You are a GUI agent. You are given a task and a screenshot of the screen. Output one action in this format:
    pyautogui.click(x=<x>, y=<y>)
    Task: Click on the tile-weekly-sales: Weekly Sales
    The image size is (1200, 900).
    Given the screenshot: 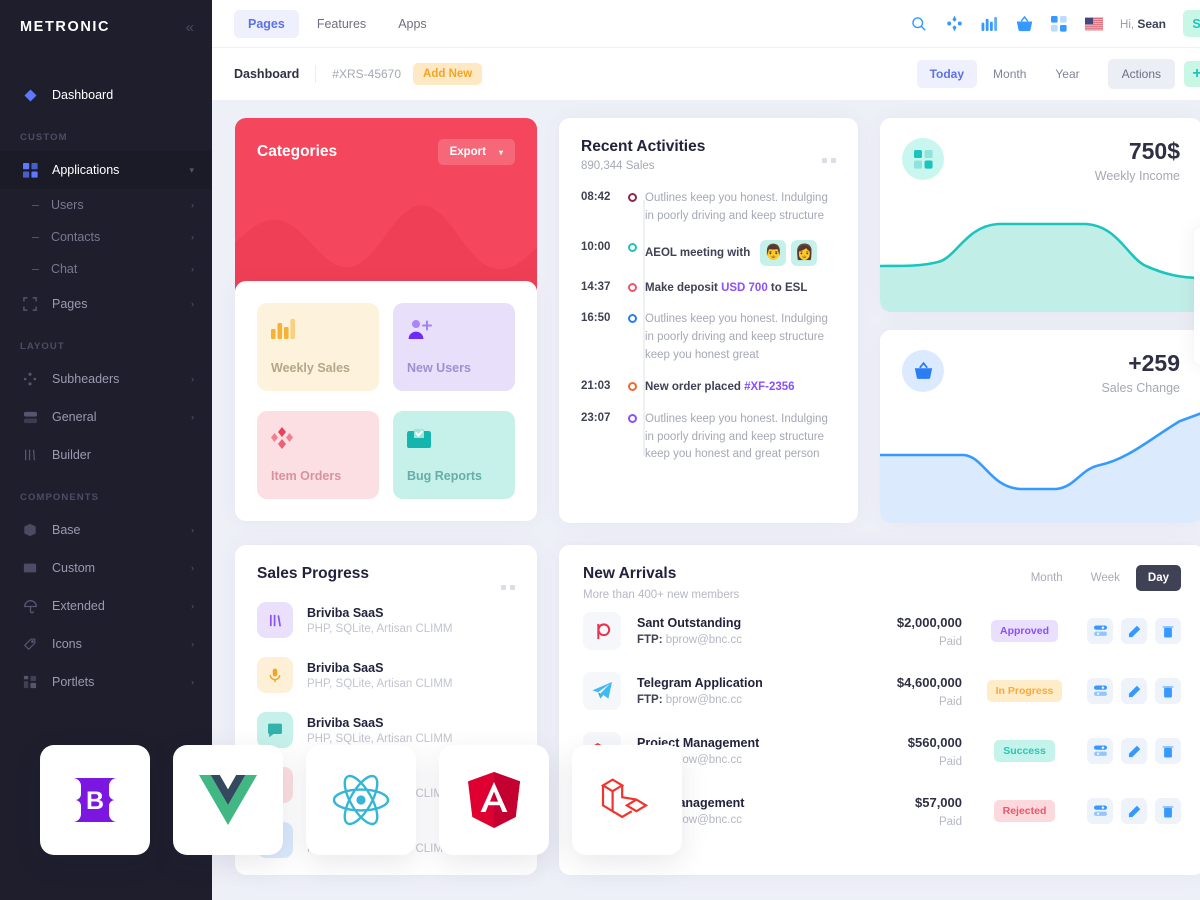 What is the action you would take?
    pyautogui.click(x=318, y=347)
    